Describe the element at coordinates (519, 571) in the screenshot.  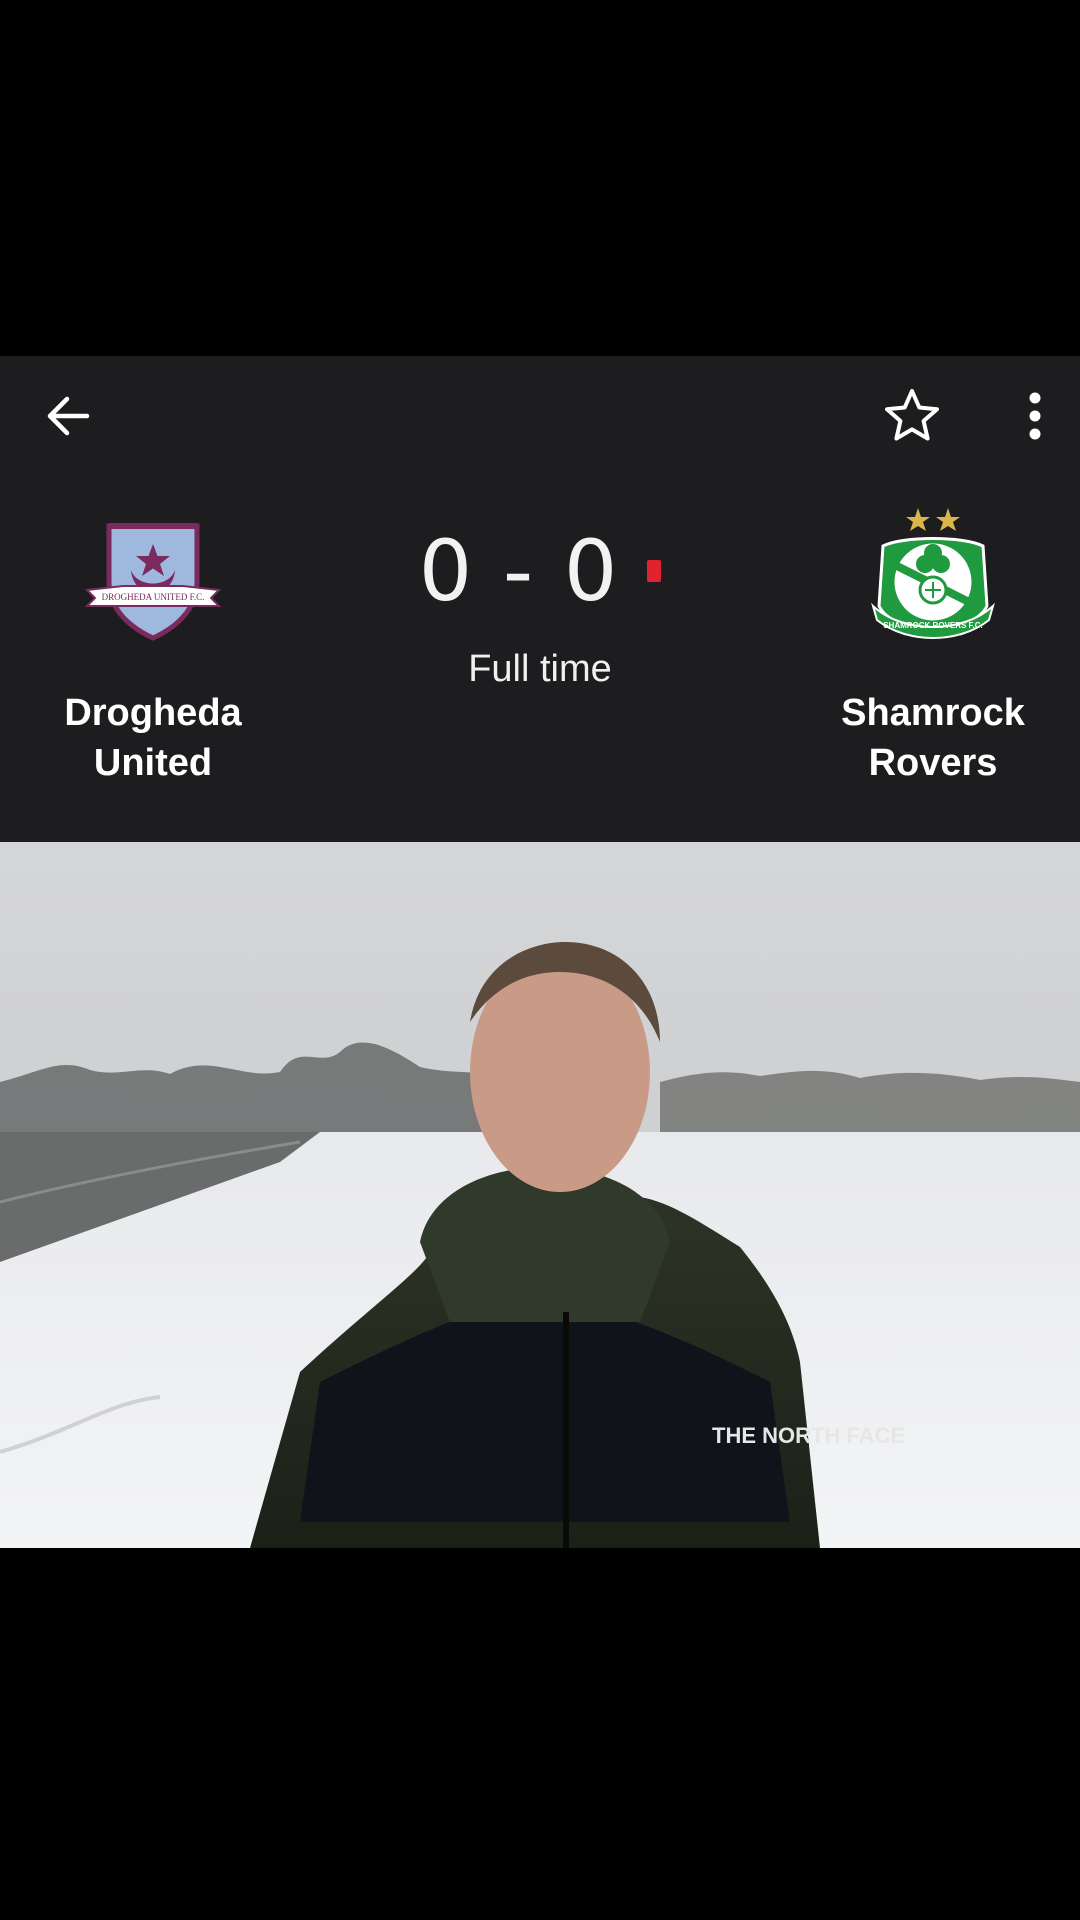
I see `score: 0 - 0` at that location.